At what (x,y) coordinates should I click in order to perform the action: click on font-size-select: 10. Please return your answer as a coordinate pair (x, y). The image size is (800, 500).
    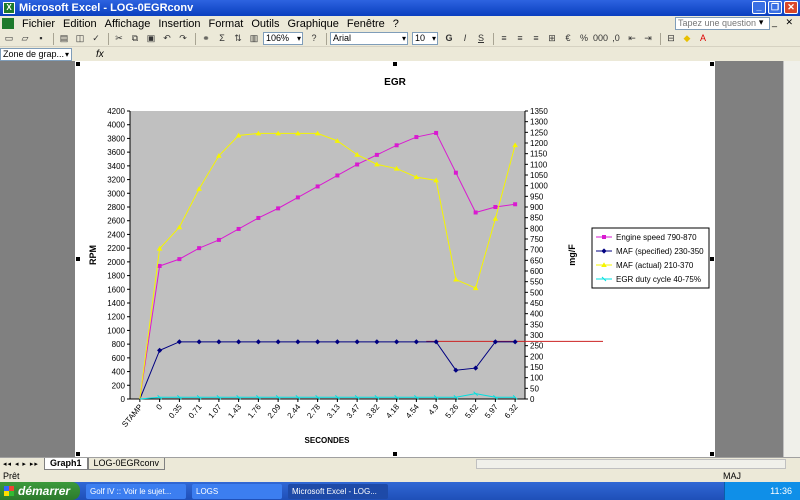
    Looking at the image, I should click on (425, 38).